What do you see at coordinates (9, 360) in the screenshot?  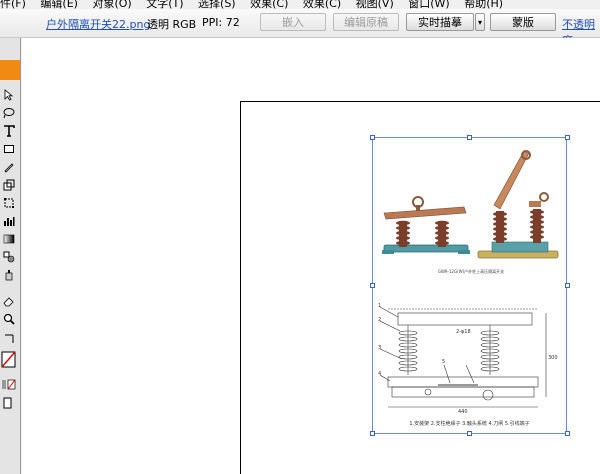 I see `fill-stroke-swatch-icon` at bounding box center [9, 360].